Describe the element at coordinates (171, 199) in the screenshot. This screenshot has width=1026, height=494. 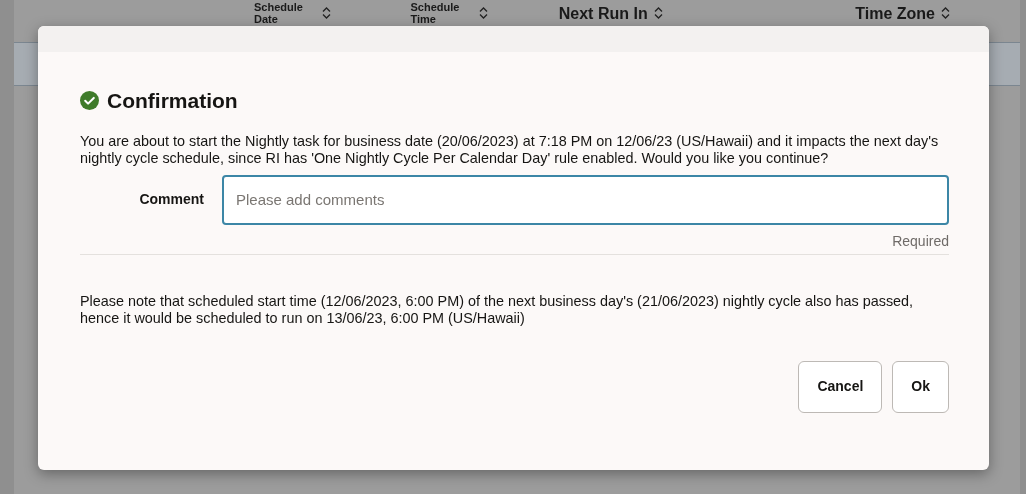
I see `comment-label: Comment` at that location.